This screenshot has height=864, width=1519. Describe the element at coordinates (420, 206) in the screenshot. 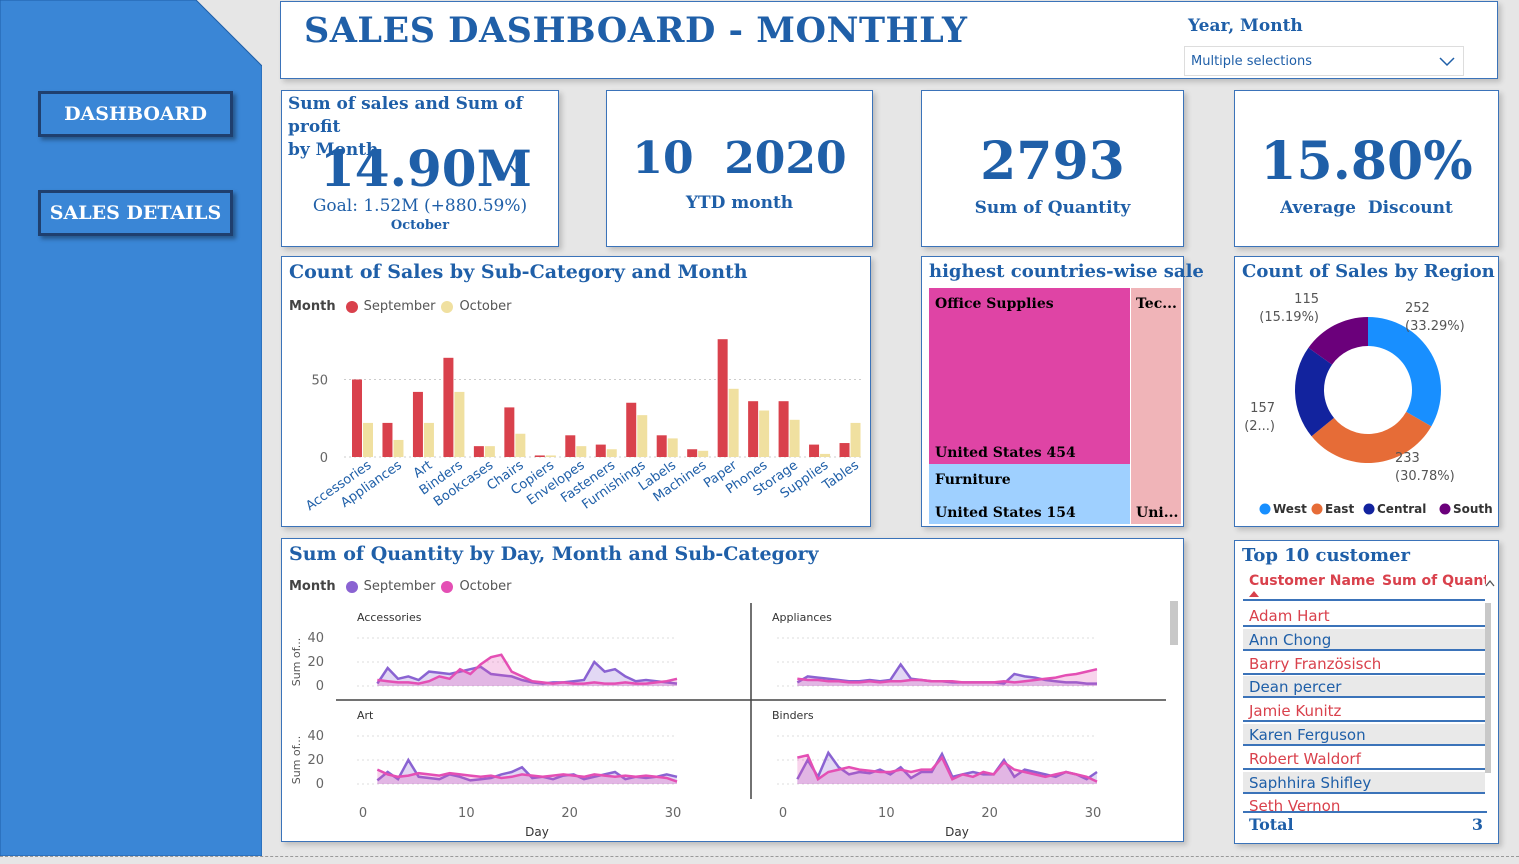

I see `kpi-sales-goal: Goal: 1.52M (+880.59%)` at that location.